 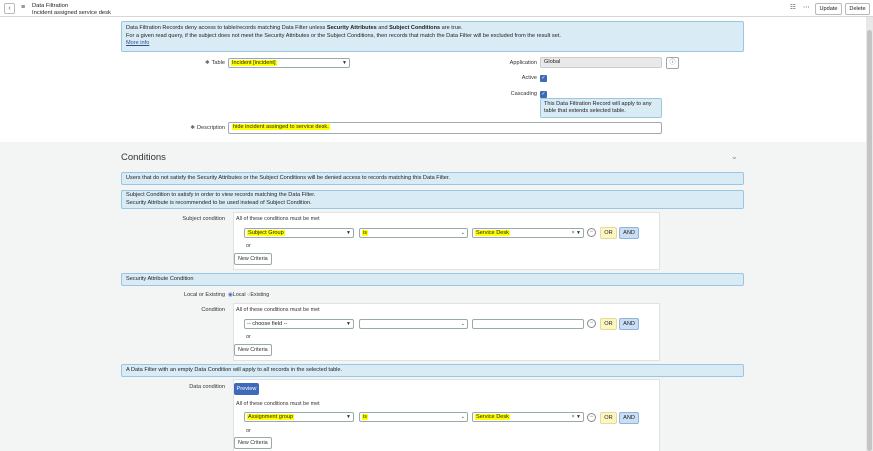 What do you see at coordinates (204, 295) in the screenshot?
I see `local-existing-label: Local or Existing` at bounding box center [204, 295].